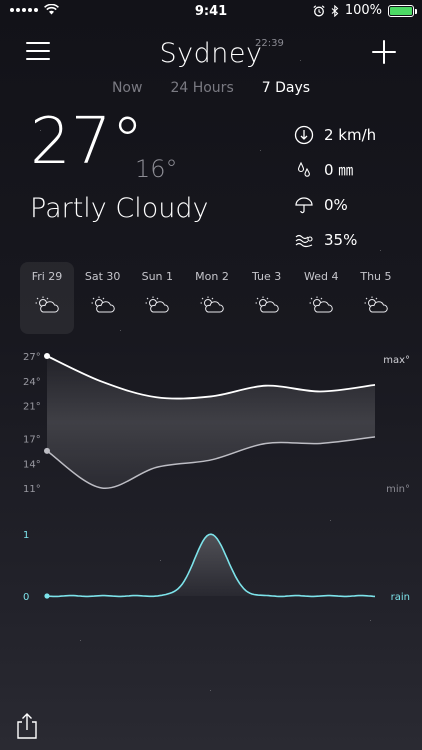  I want to click on detail-precipitation: 0 ㎜, so click(335, 169).